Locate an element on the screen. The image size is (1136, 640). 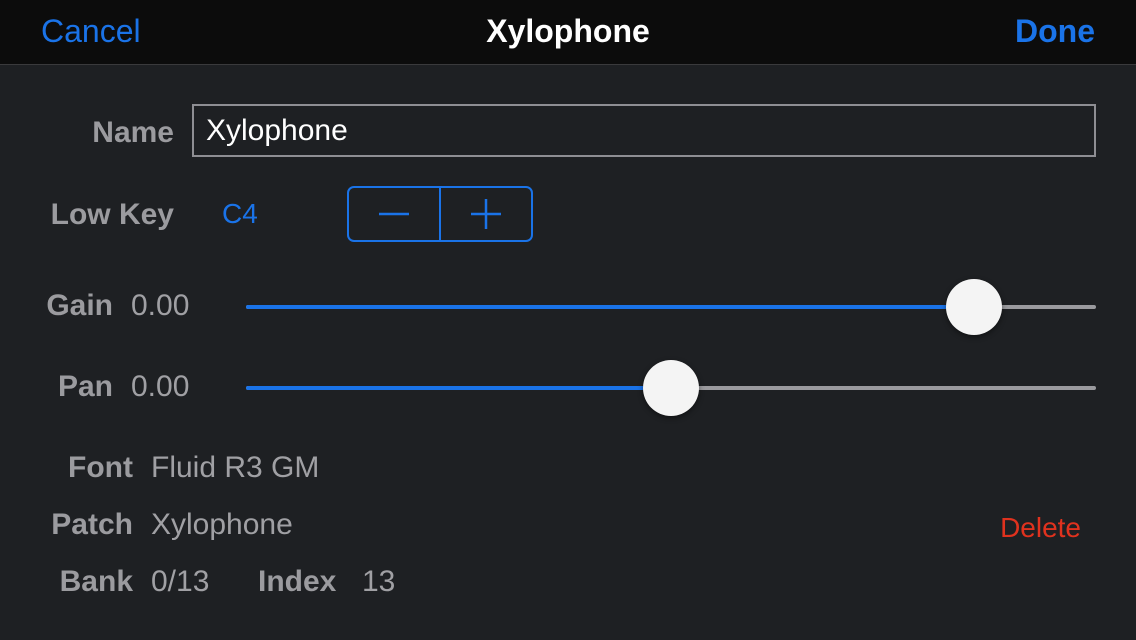
navigation-bar: Cancel Xylophone Done is located at coordinates (568, 32).